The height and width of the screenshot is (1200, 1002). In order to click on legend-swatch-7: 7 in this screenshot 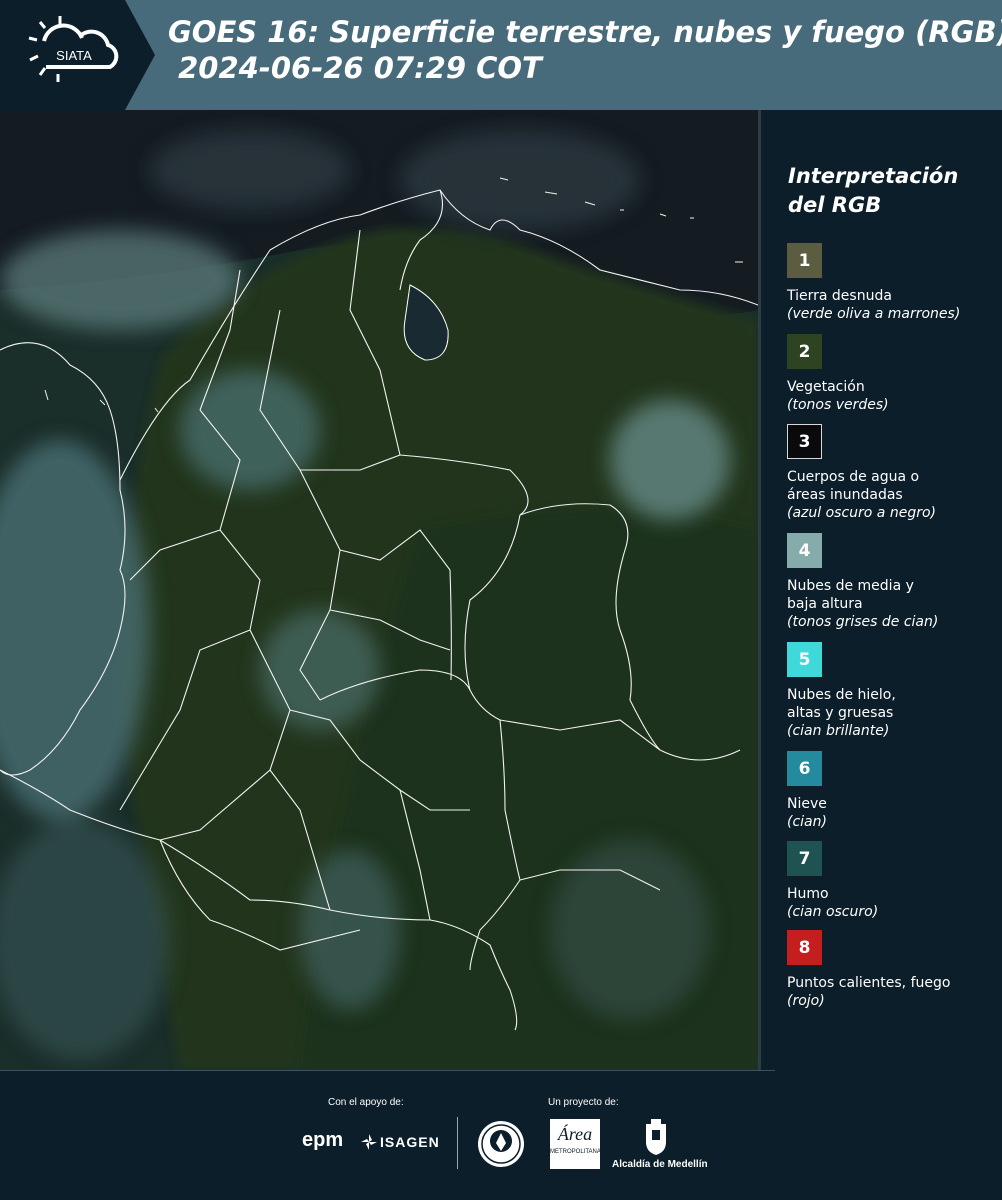, I will do `click(804, 858)`.